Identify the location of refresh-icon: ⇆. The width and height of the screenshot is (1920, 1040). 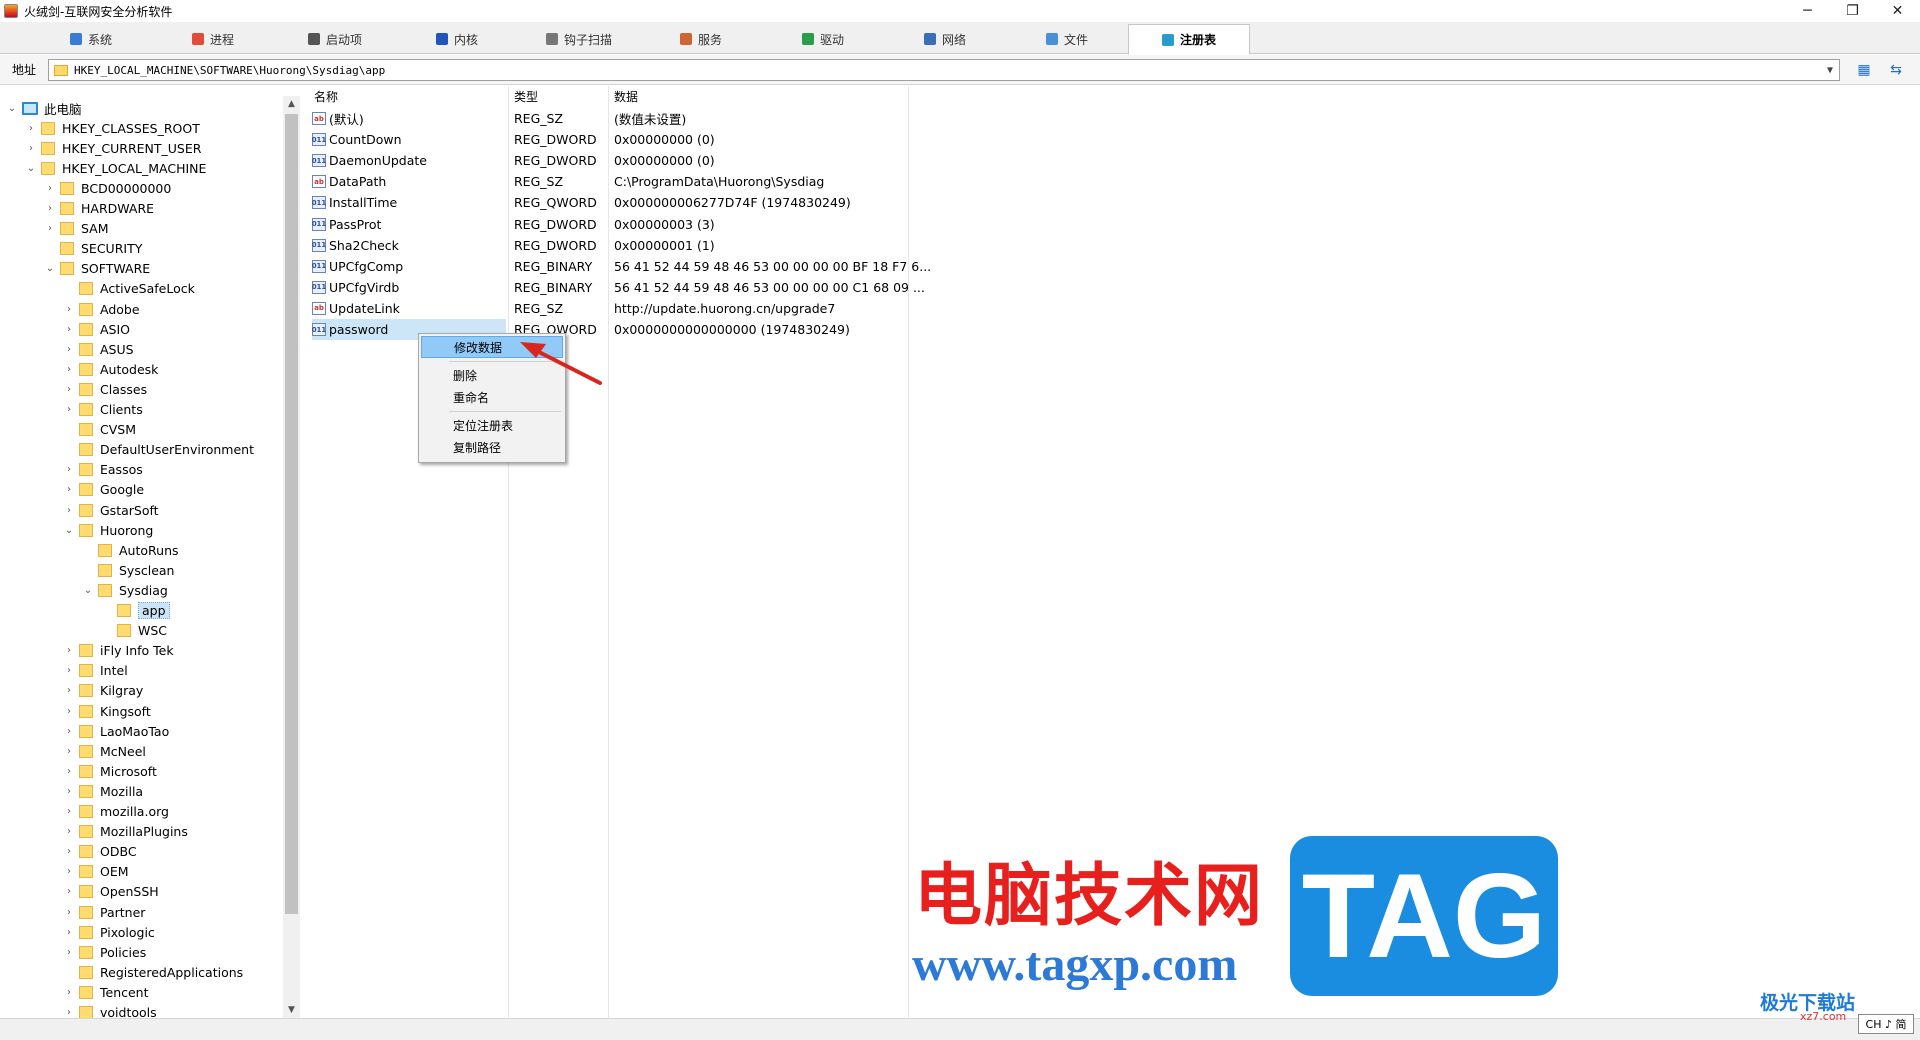
(1896, 70).